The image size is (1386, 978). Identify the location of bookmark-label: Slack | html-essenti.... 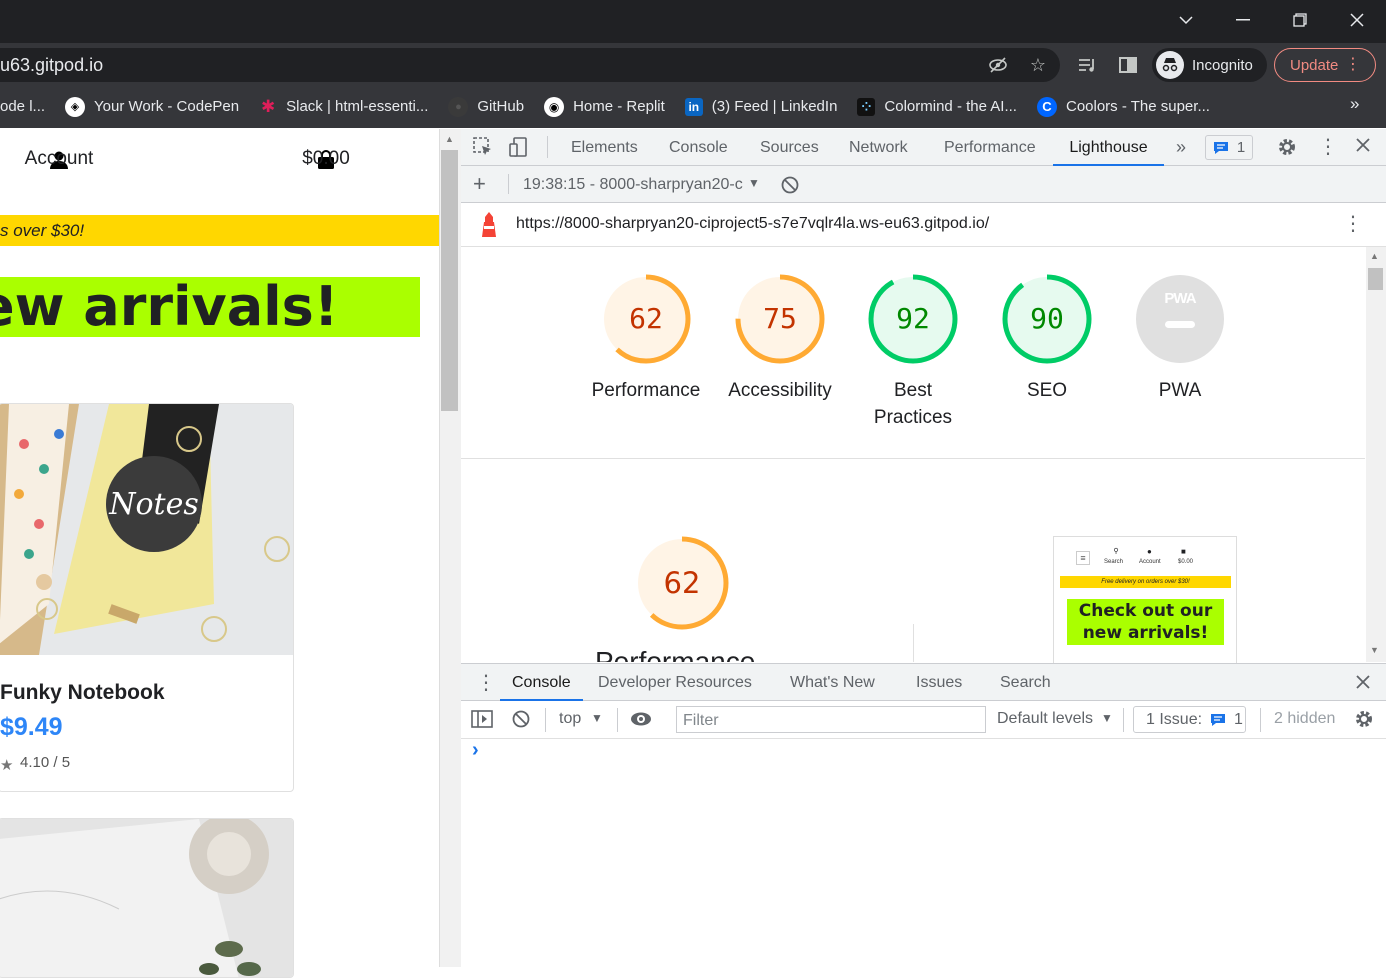
(357, 106).